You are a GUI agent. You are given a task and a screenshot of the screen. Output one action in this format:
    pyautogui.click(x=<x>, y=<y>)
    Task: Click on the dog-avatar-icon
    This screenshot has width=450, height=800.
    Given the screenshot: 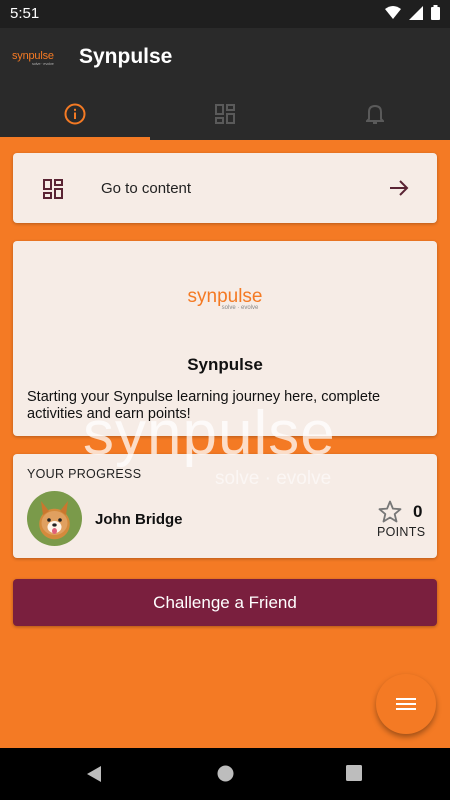 What is the action you would take?
    pyautogui.click(x=54, y=518)
    